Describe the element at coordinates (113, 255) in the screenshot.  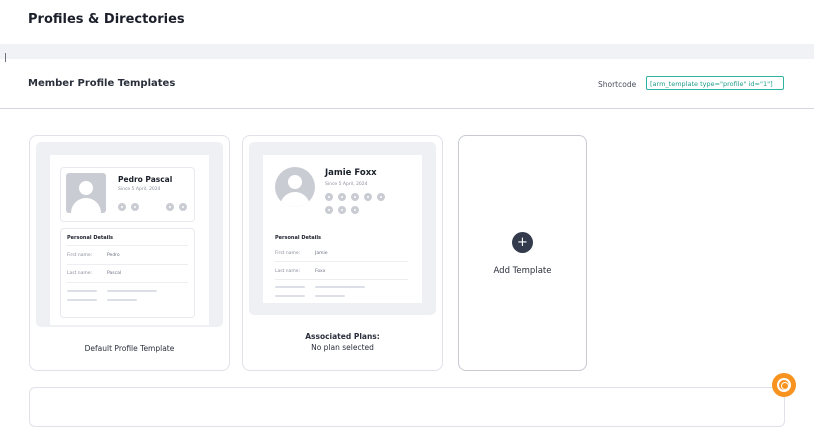
I see `field-value: Pedro` at that location.